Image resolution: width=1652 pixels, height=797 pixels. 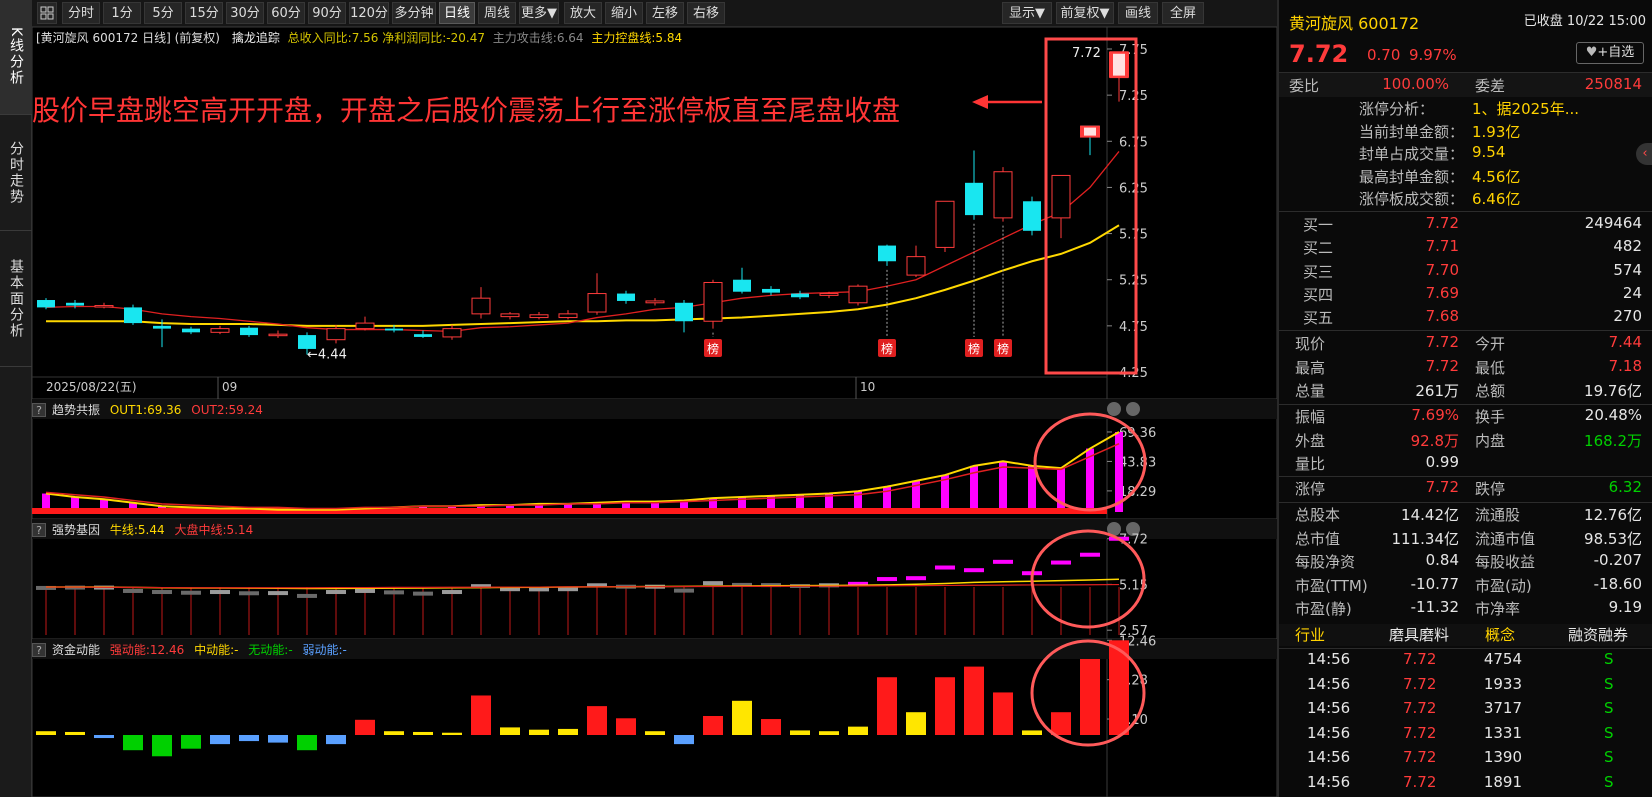 I want to click on stat-row: 市盈(静) -11.32 市净率 9.19, so click(x=1465, y=609).